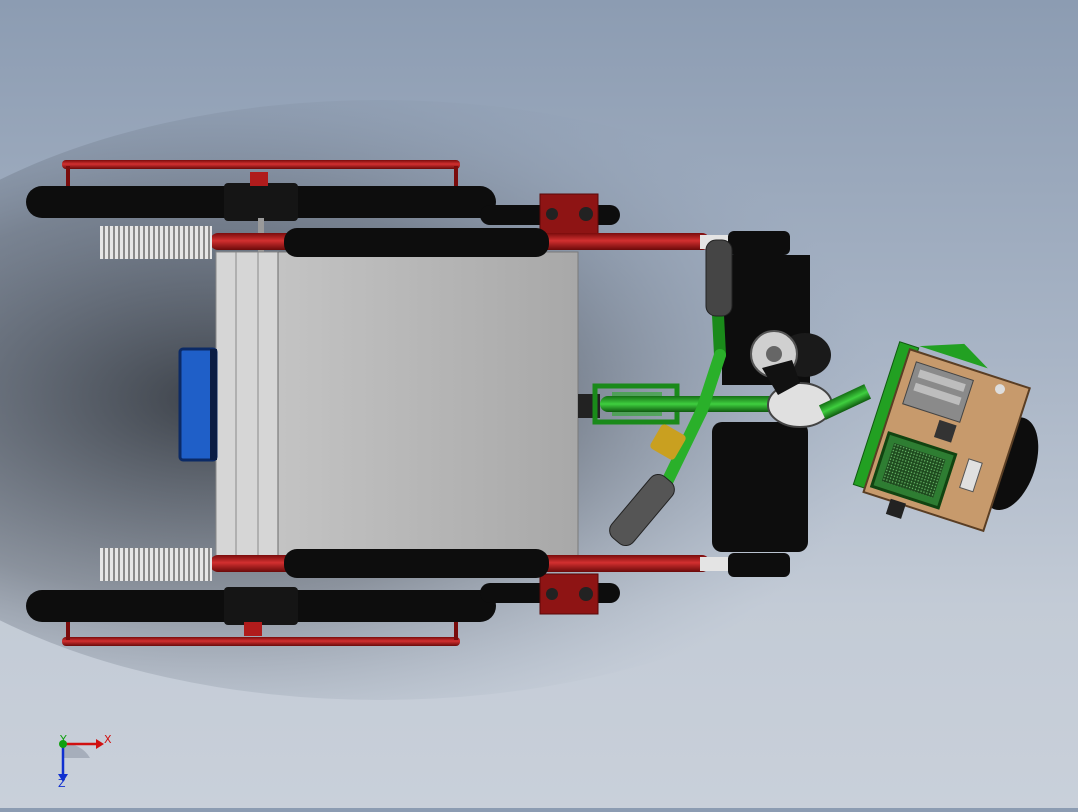  I want to click on bottom-spring, so click(156, 564).